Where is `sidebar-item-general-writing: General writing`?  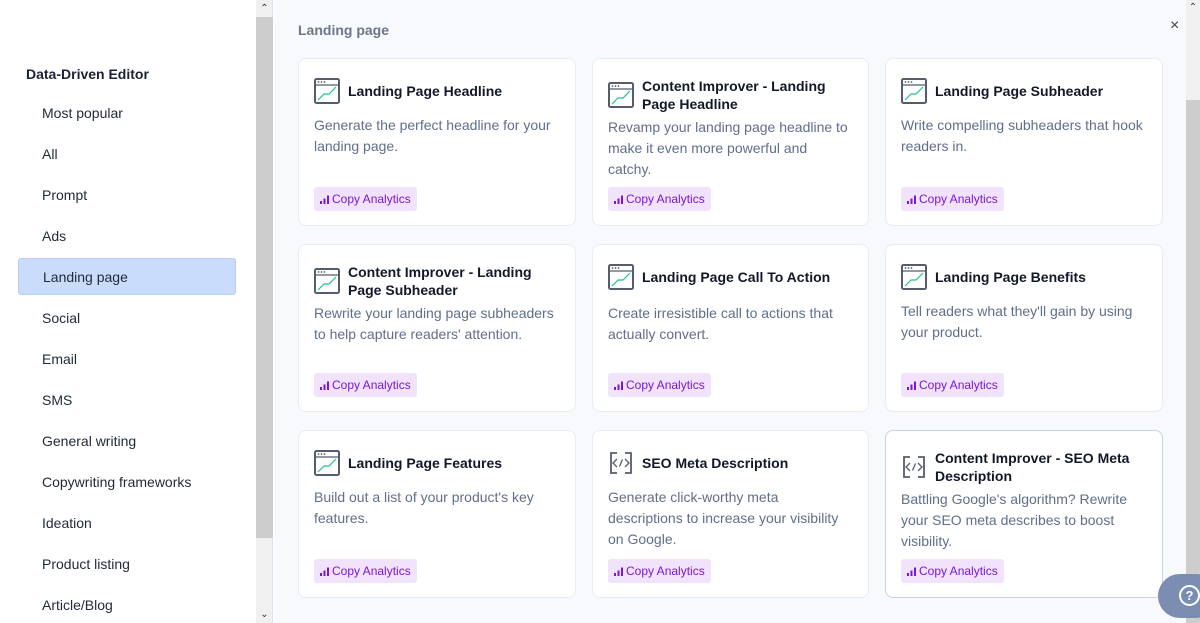 sidebar-item-general-writing: General writing is located at coordinates (127, 440).